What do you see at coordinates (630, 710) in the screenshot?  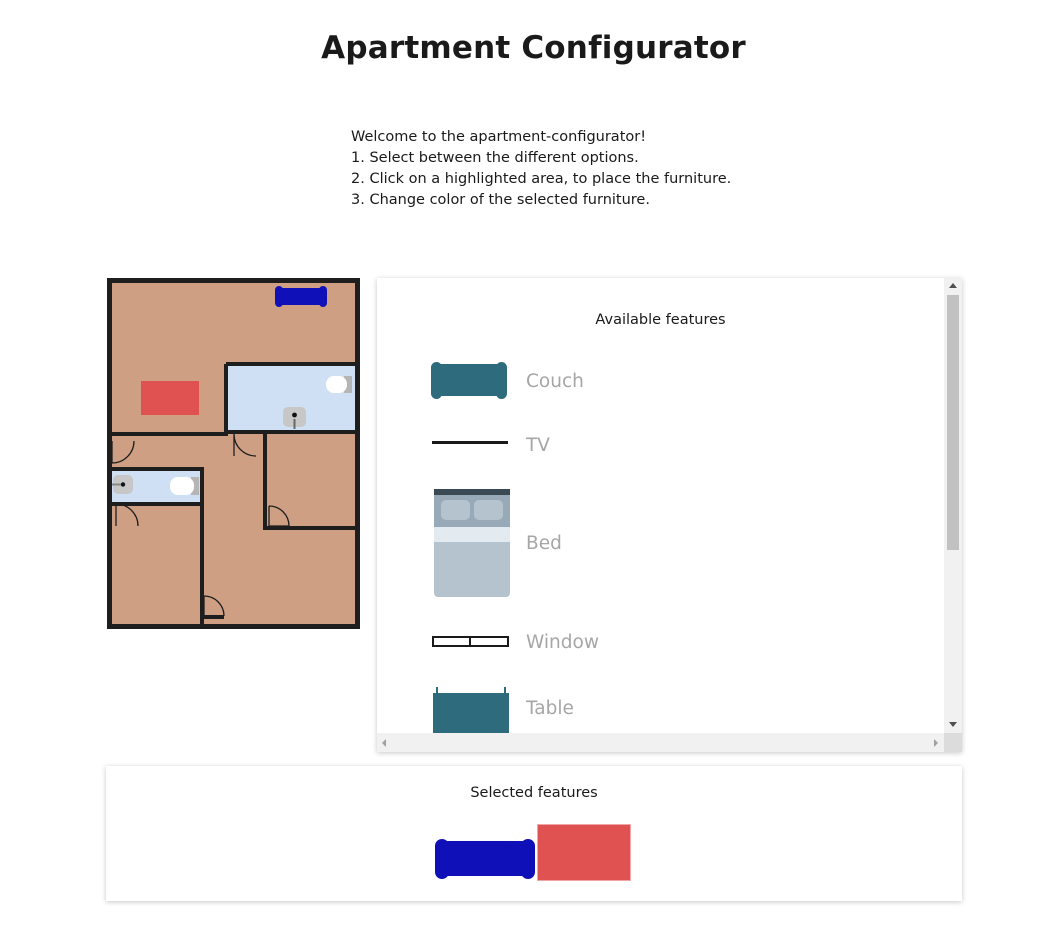 I see `feature-table: Table` at bounding box center [630, 710].